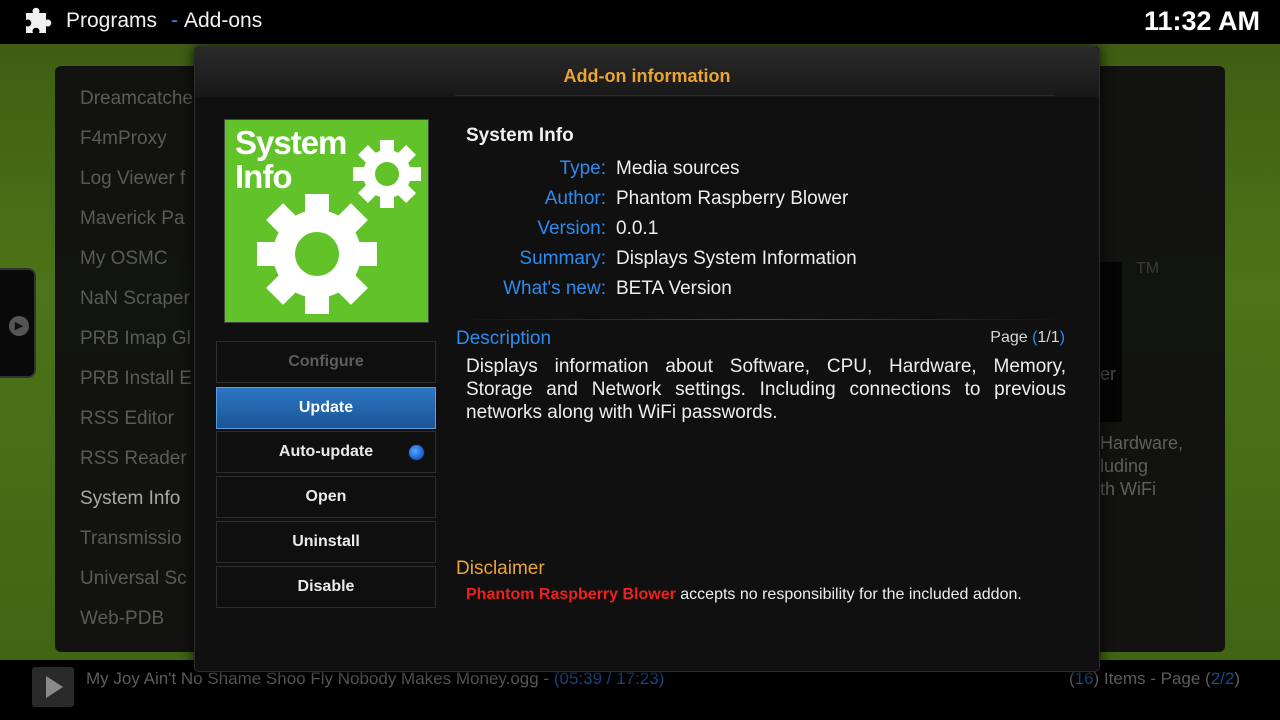 This screenshot has height=720, width=1280. What do you see at coordinates (504, 338) in the screenshot?
I see `description-heading: Description` at bounding box center [504, 338].